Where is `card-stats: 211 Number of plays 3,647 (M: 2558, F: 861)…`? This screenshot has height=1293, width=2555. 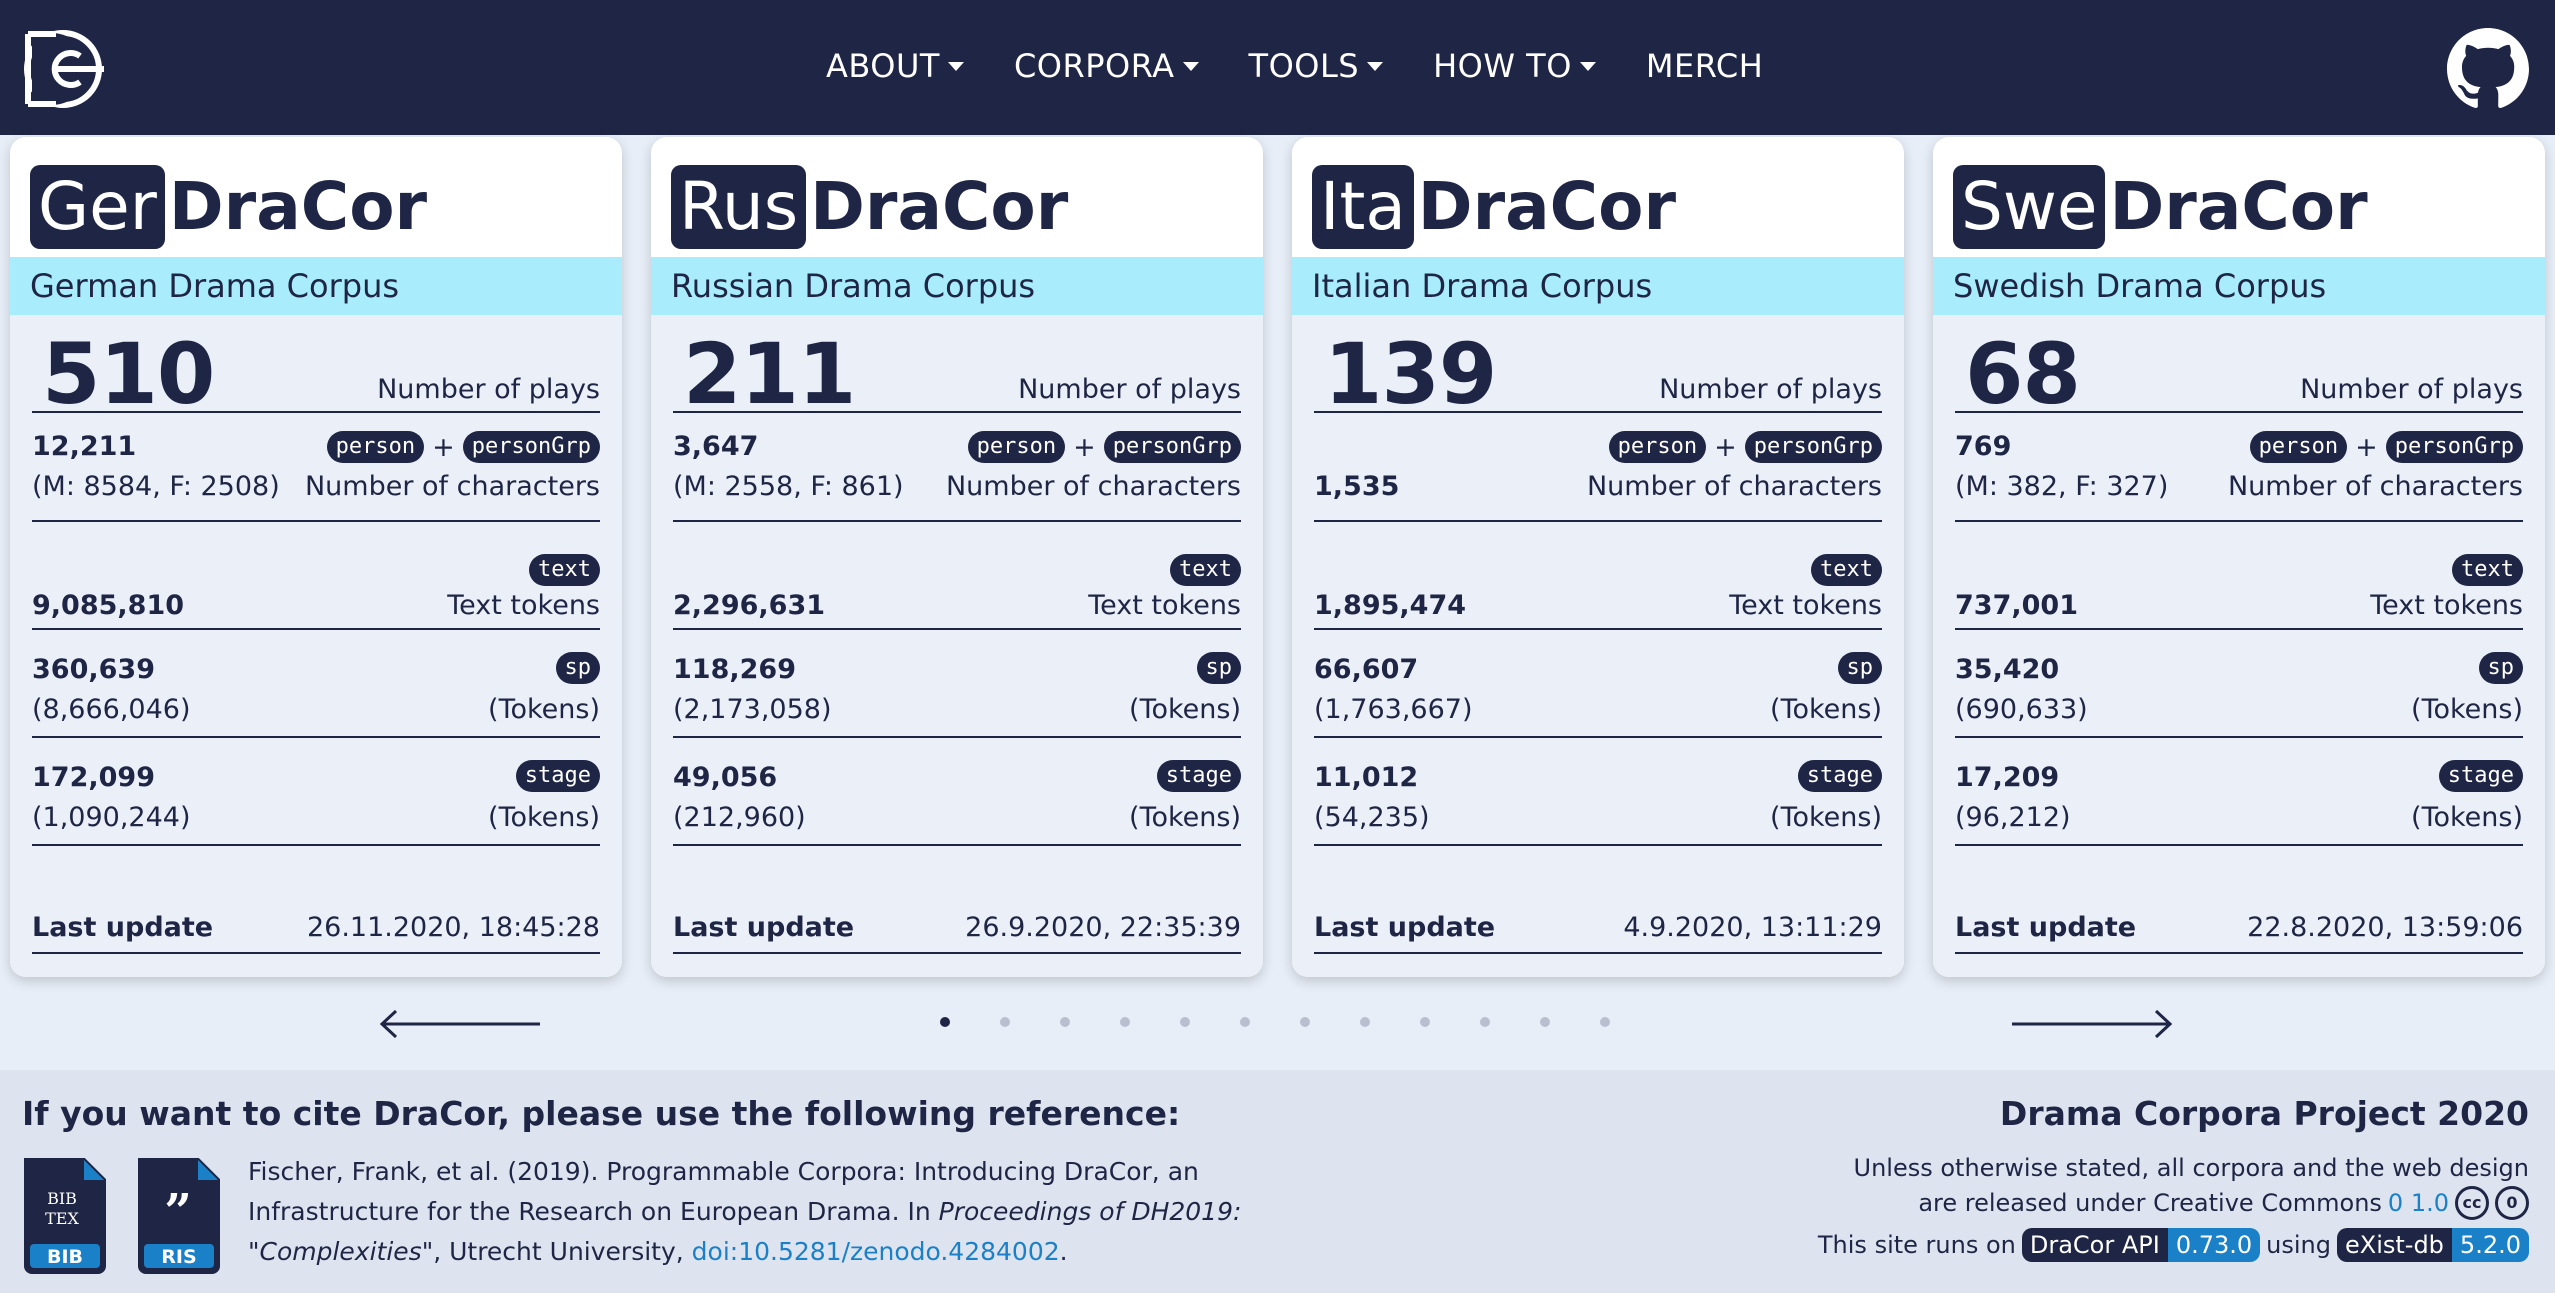 card-stats: 211 Number of plays 3,647 (M: 2558, F: 861)… is located at coordinates (957, 646).